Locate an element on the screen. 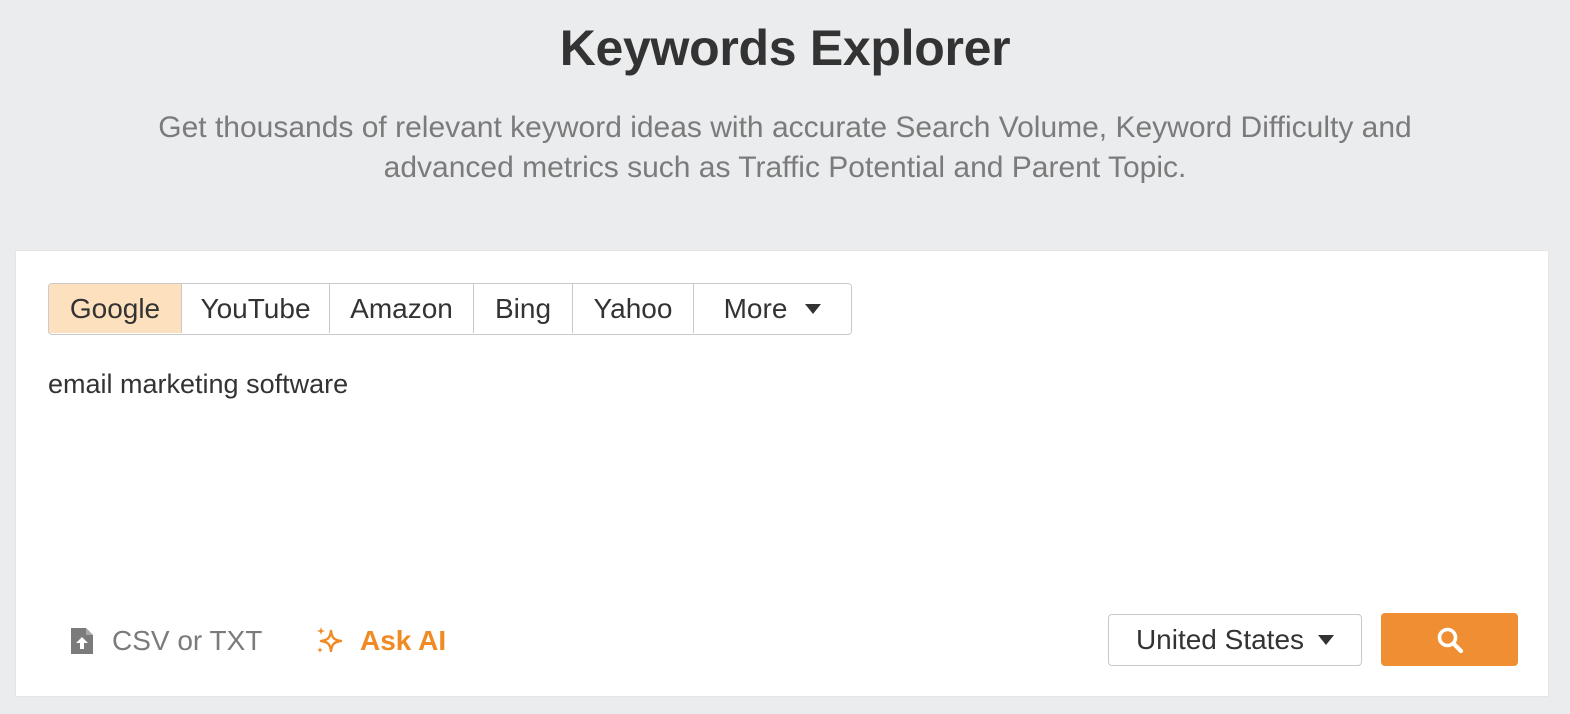  search-engine-tabs: Google YouTube Amazon Bing Yahoo More is located at coordinates (450, 309).